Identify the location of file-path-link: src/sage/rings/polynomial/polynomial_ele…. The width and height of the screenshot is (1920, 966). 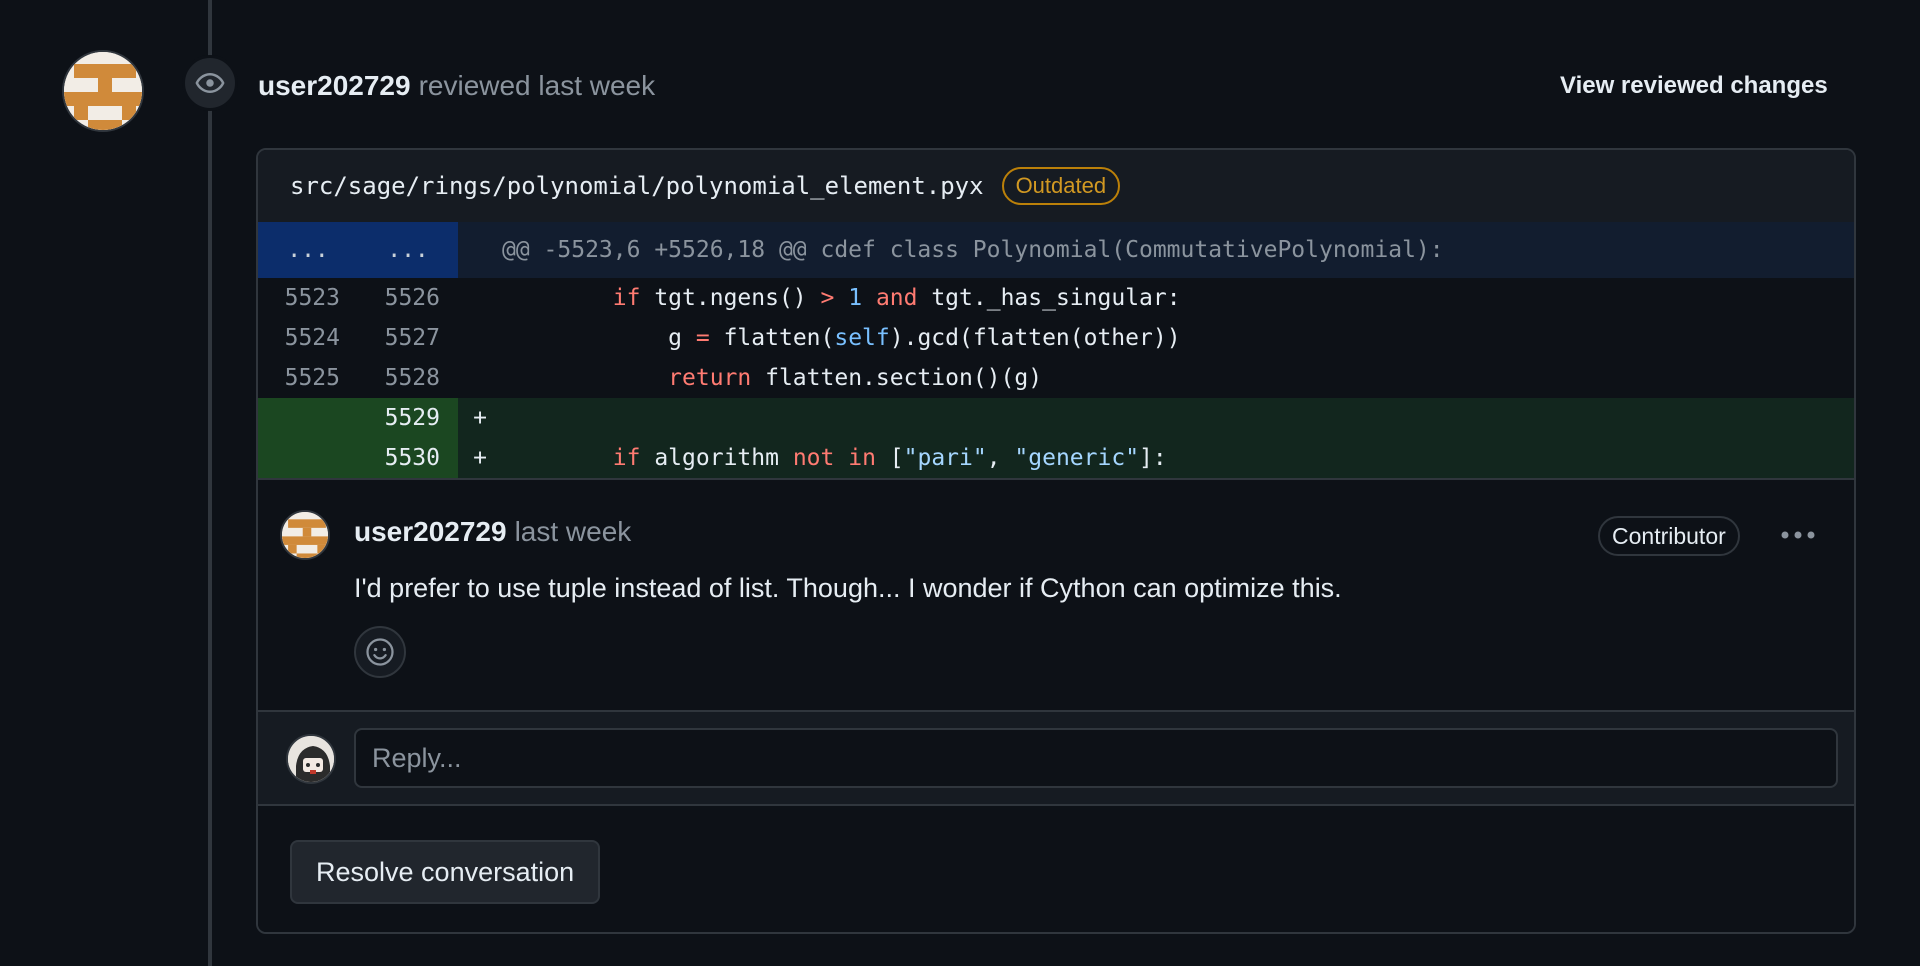
(637, 186).